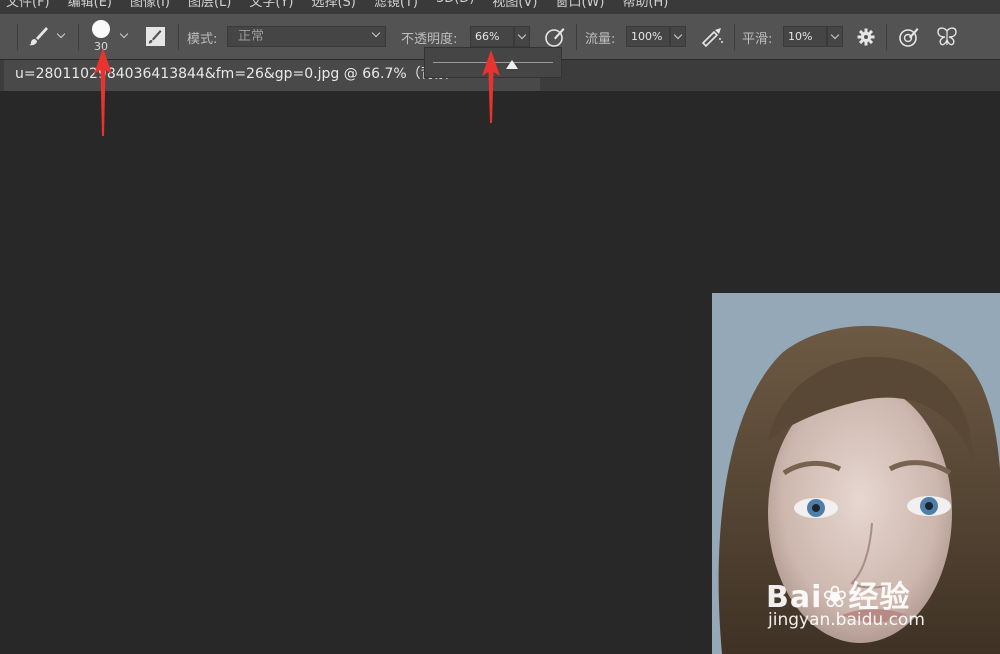 The image size is (1000, 654). What do you see at coordinates (155, 36) in the screenshot?
I see `brush-settings-panel-icon` at bounding box center [155, 36].